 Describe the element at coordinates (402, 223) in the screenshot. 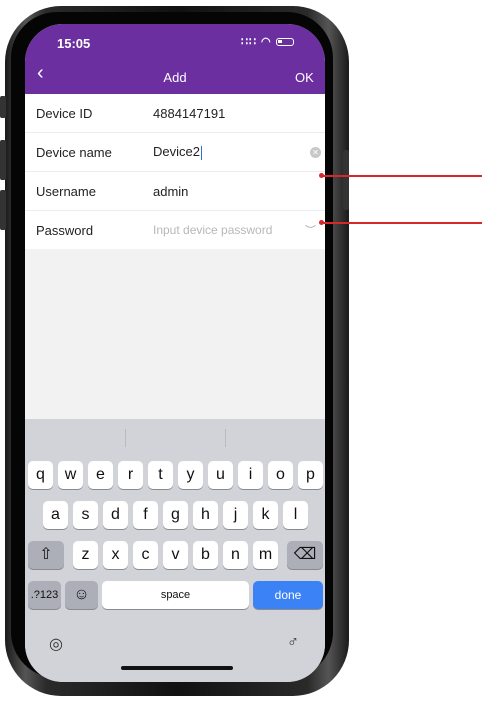

I see `annotation-line-password` at that location.